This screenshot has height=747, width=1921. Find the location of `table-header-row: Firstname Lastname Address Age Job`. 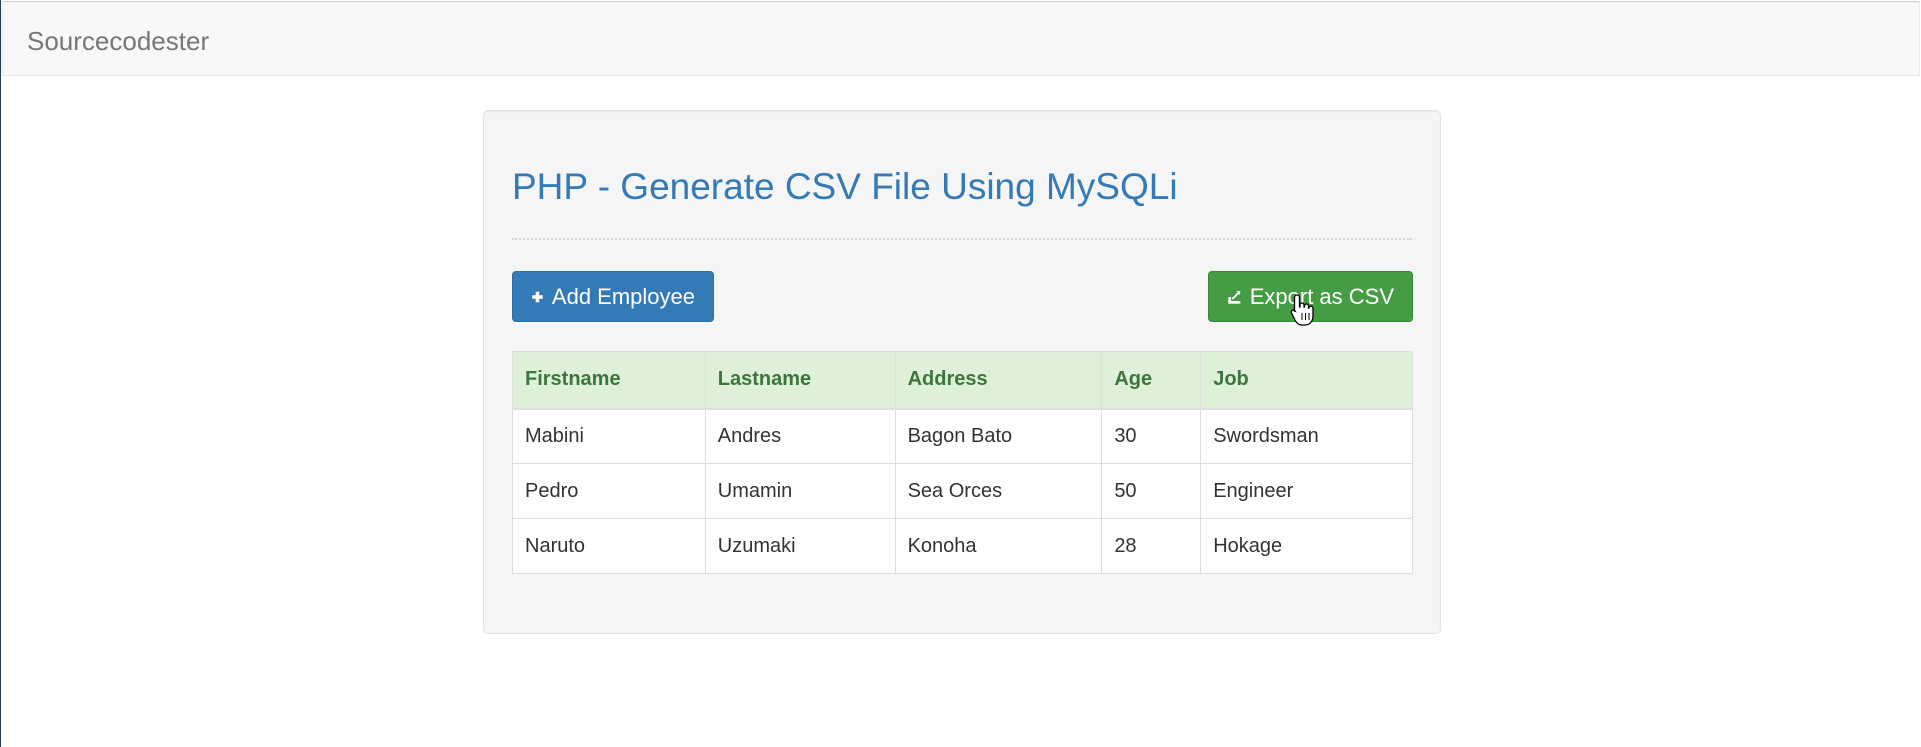

table-header-row: Firstname Lastname Address Age Job is located at coordinates (962, 380).